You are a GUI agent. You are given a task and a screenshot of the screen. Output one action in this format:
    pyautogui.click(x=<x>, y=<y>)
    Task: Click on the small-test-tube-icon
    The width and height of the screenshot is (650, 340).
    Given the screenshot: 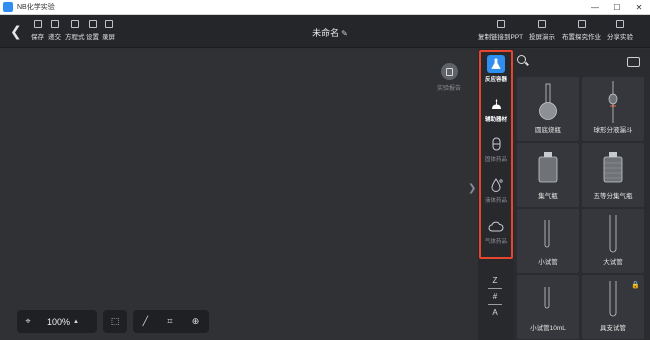 What is the action you would take?
    pyautogui.click(x=547, y=234)
    